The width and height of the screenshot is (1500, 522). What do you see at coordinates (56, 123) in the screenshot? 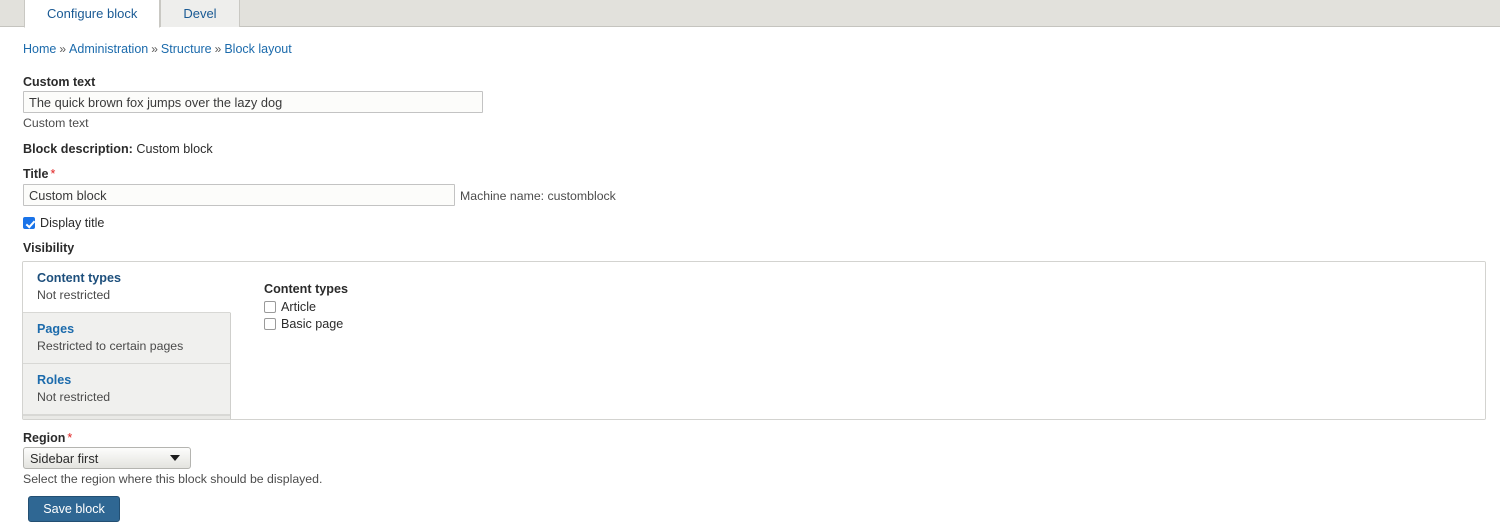
I see `custom-text-description: Custom text` at bounding box center [56, 123].